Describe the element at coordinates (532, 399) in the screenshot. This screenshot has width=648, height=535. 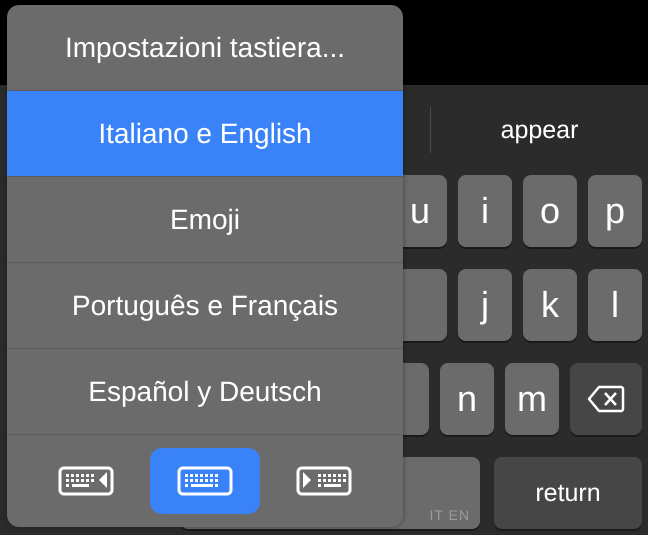
I see `keyboard-key: m` at that location.